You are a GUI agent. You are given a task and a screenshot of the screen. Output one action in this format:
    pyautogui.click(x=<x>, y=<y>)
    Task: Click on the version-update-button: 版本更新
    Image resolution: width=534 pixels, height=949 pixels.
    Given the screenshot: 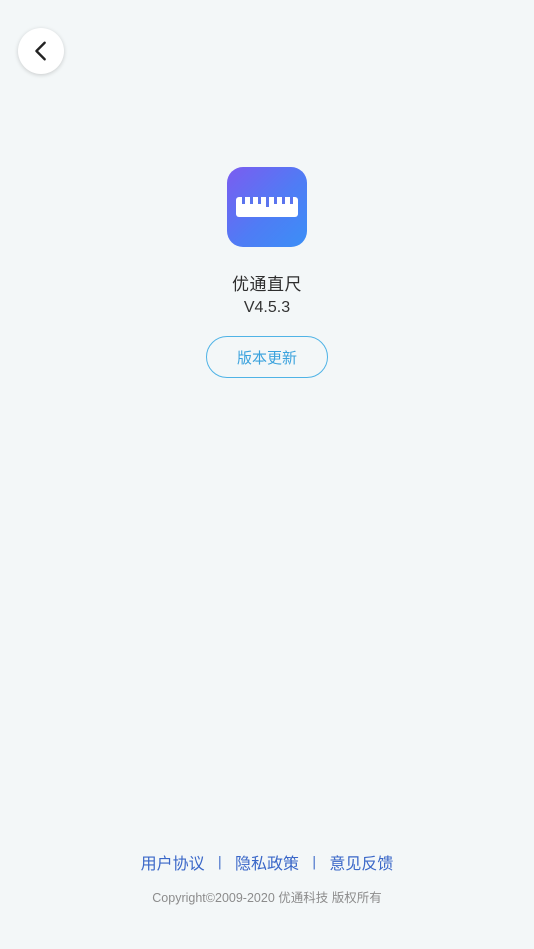 What is the action you would take?
    pyautogui.click(x=267, y=357)
    